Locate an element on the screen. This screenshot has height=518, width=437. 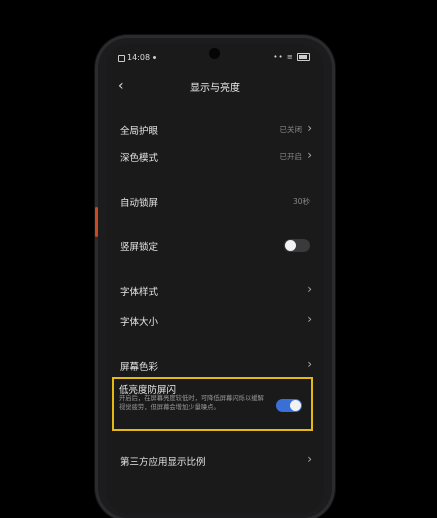
setting-portrait-lock: 竖屏锁定 is located at coordinates (215, 245).